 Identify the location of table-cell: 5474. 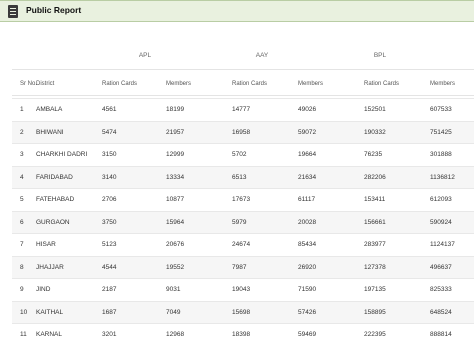
(109, 132).